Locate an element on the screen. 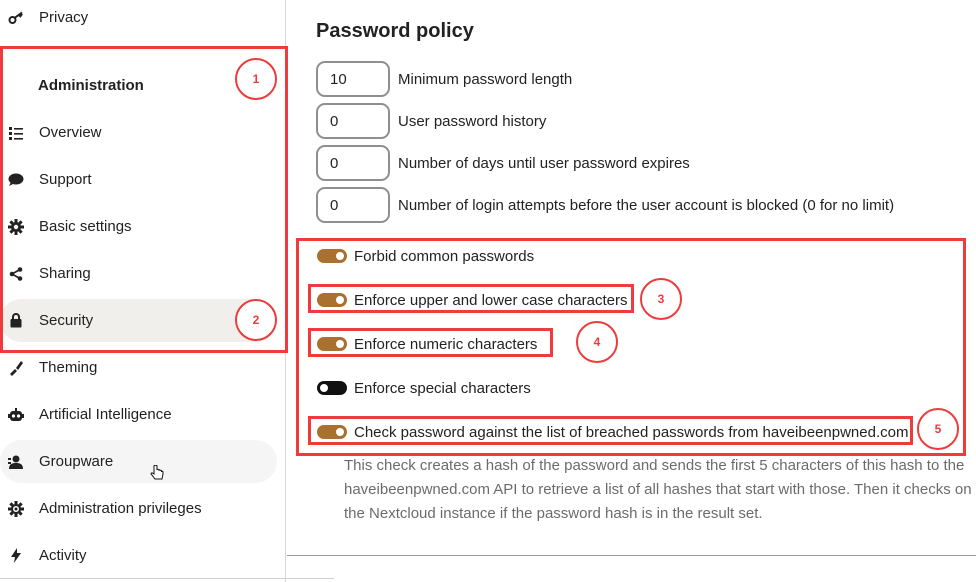 The image size is (976, 582). sidebar-item-label: Theming is located at coordinates (68, 367).